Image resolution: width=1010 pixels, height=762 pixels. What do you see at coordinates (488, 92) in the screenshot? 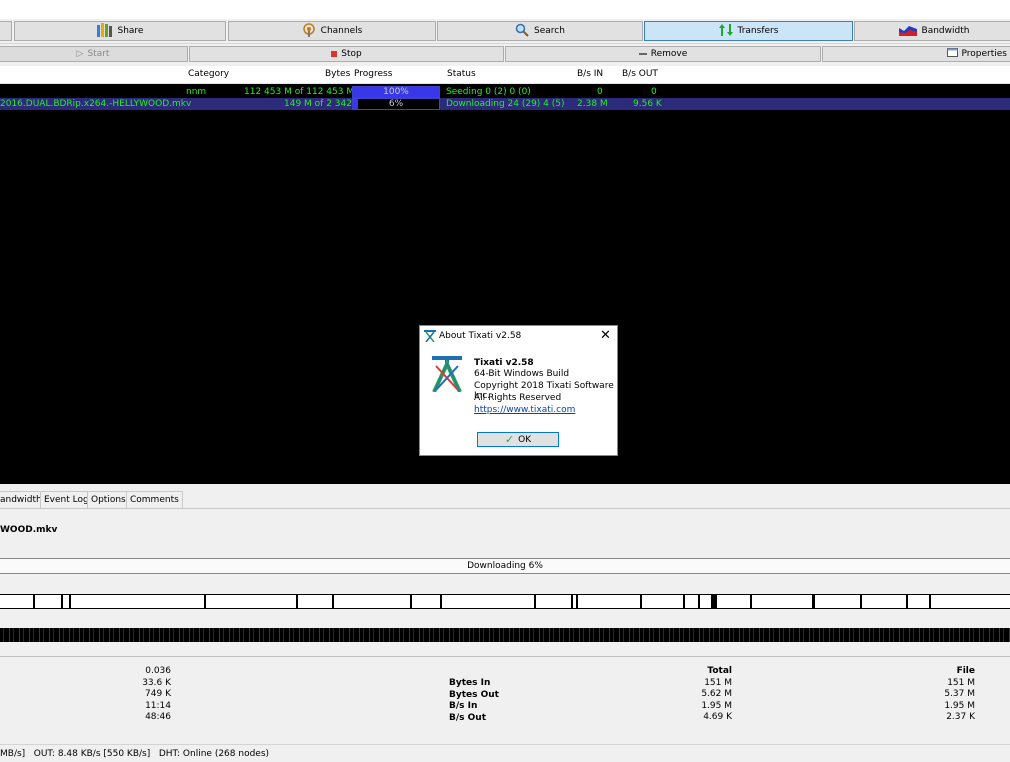
I see `row-status: Seeding 0 (2) 0 (0)` at bounding box center [488, 92].